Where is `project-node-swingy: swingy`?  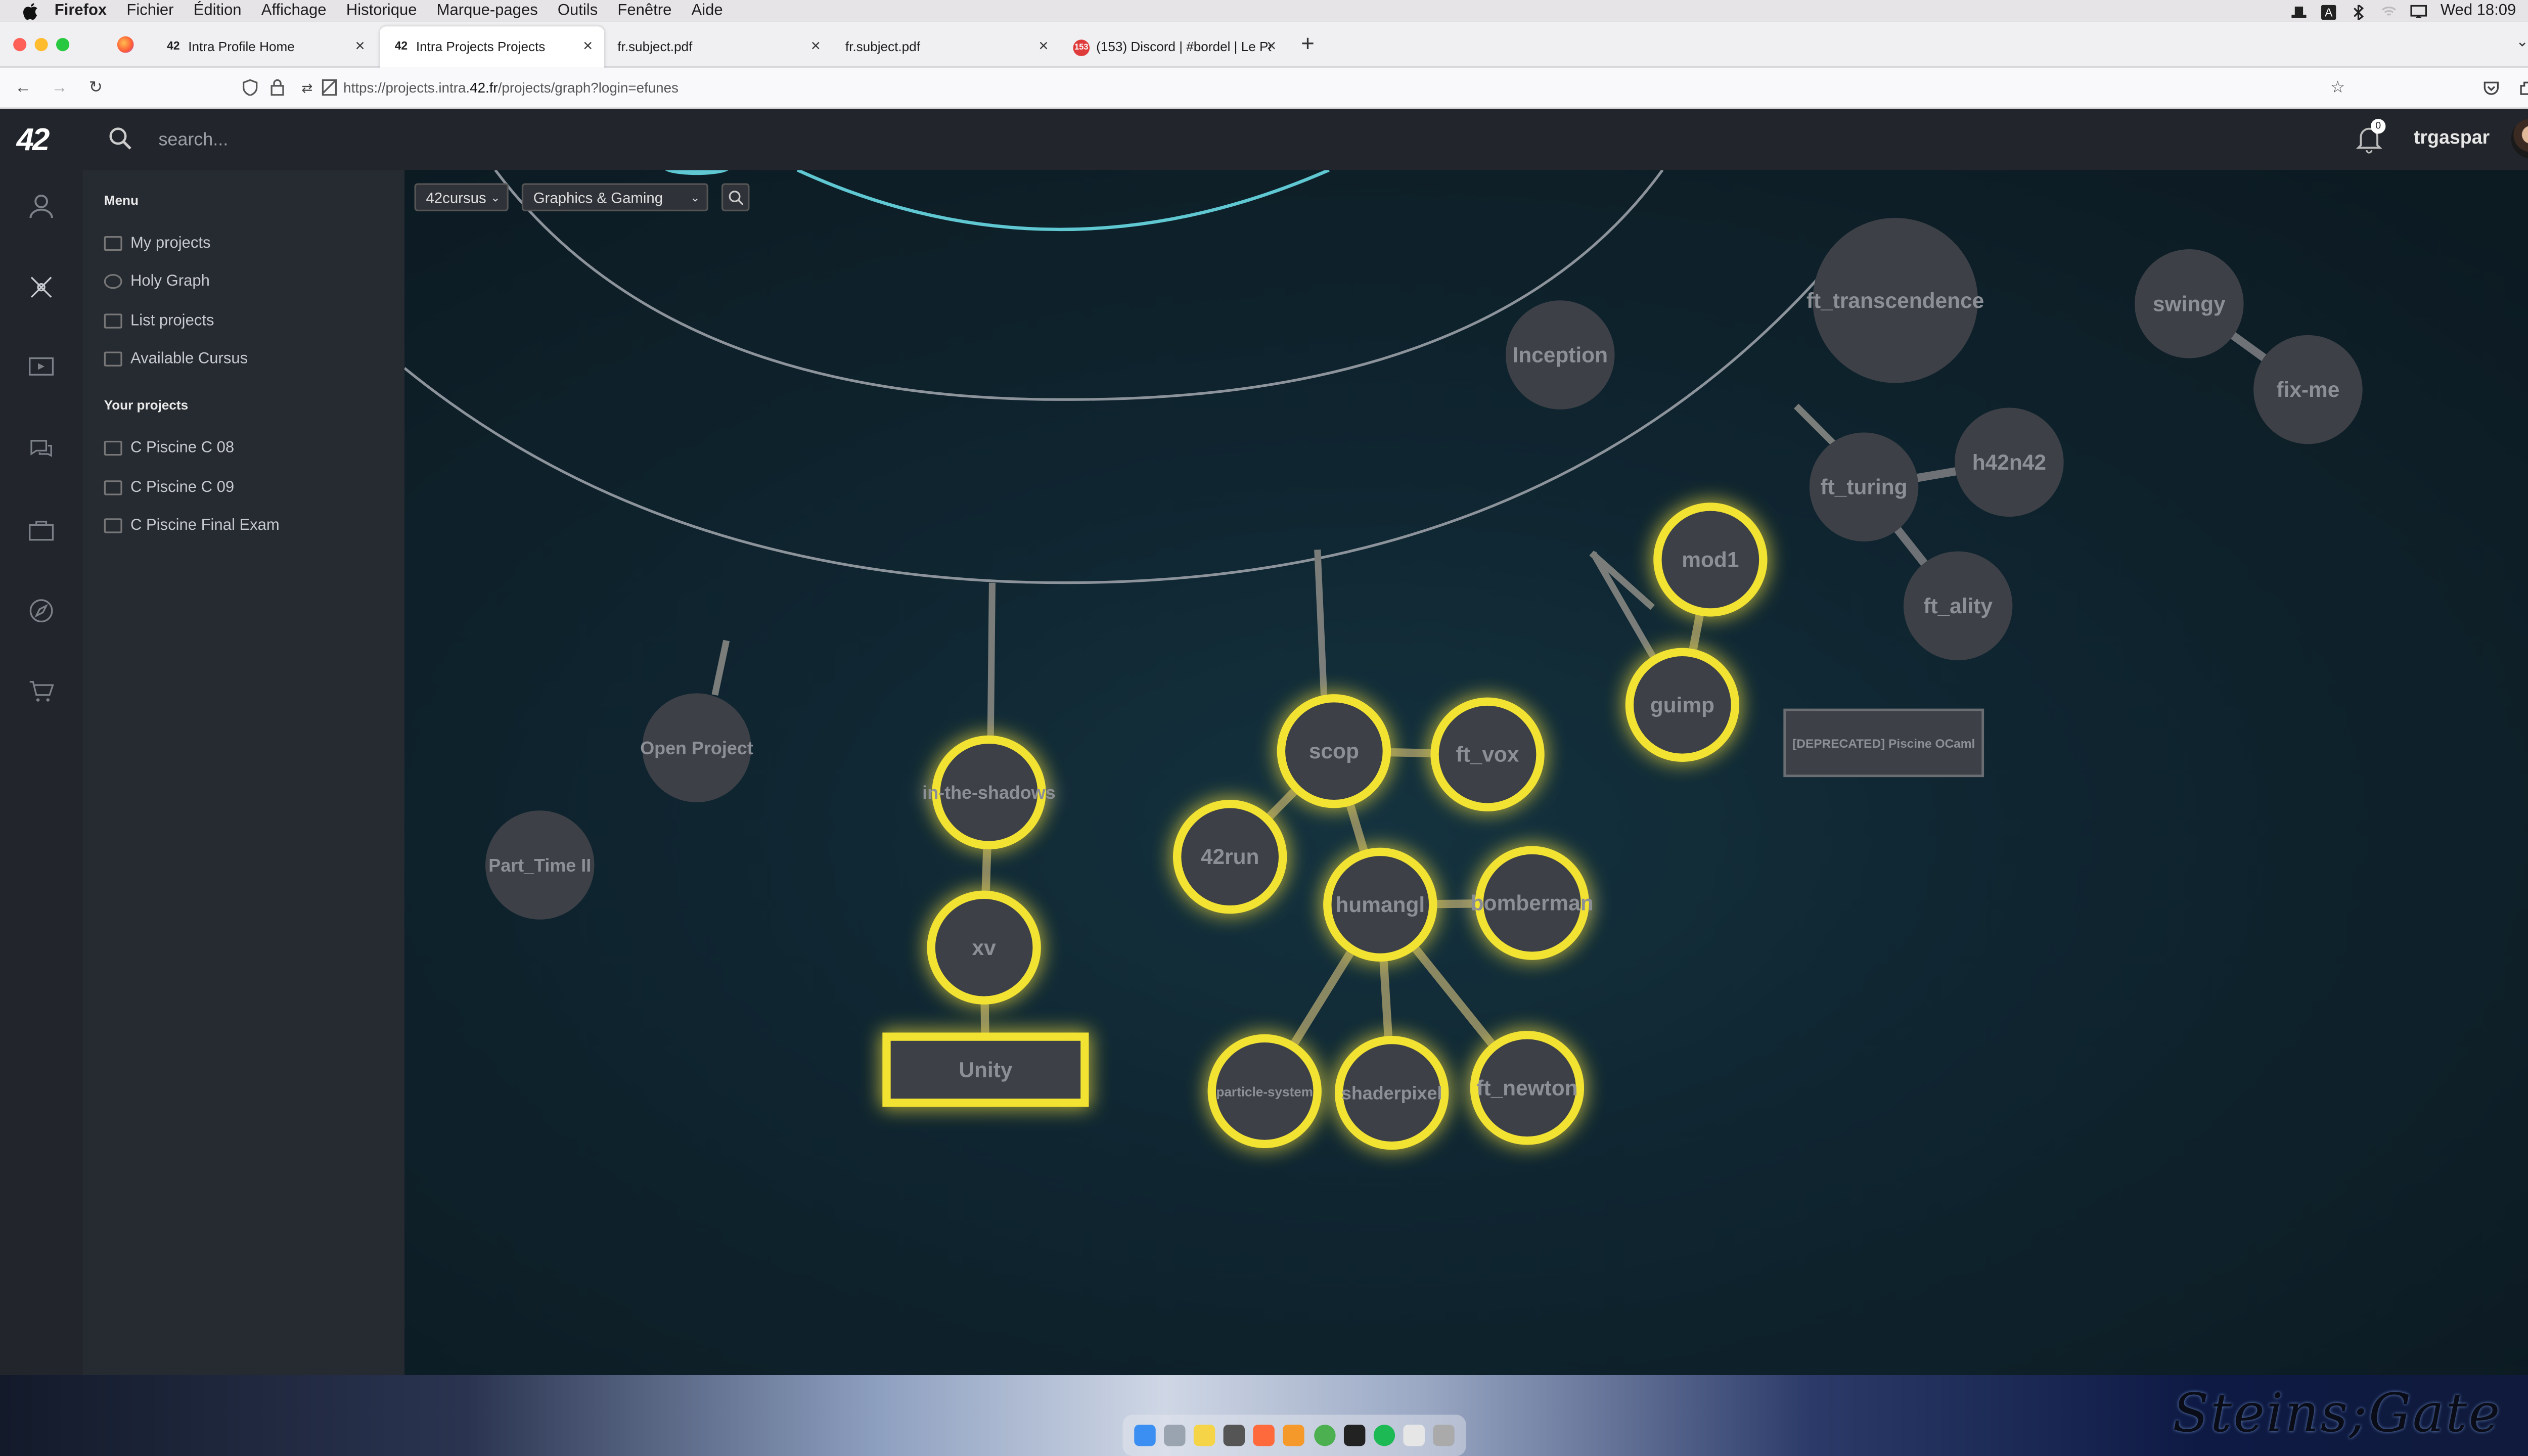
project-node-swingy: swingy is located at coordinates (2190, 303).